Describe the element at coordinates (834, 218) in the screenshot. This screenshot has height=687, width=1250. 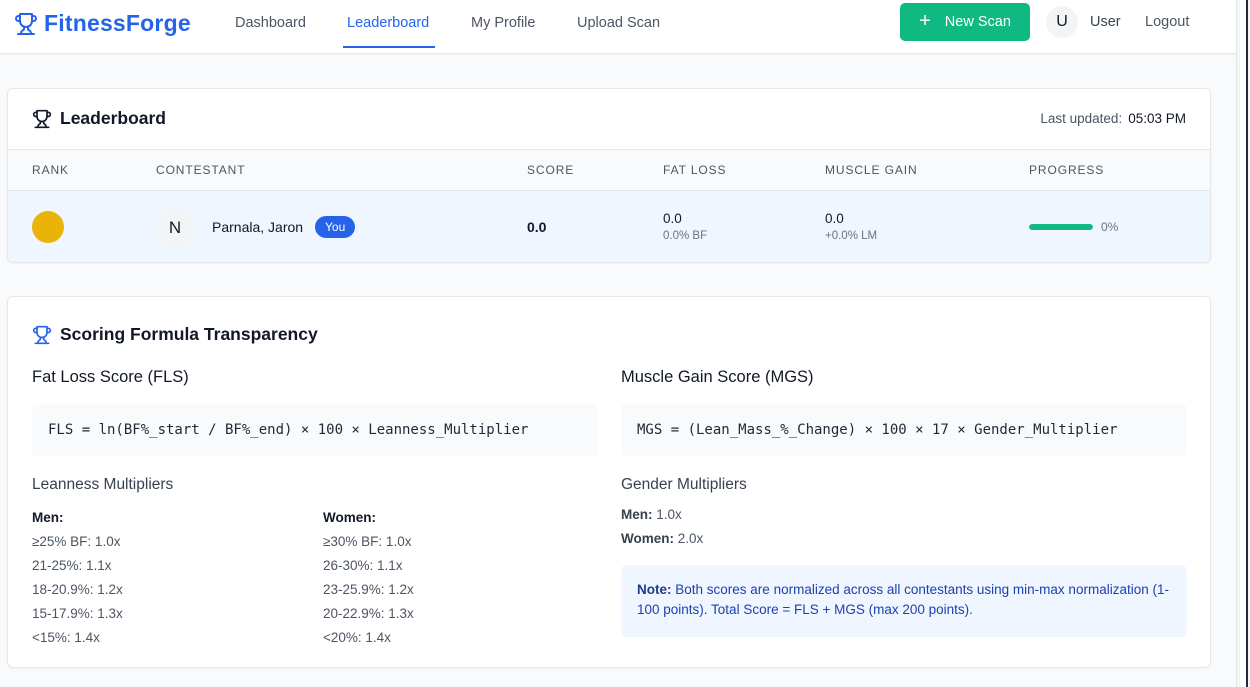
I see `muscle-gain-value: 0.0` at that location.